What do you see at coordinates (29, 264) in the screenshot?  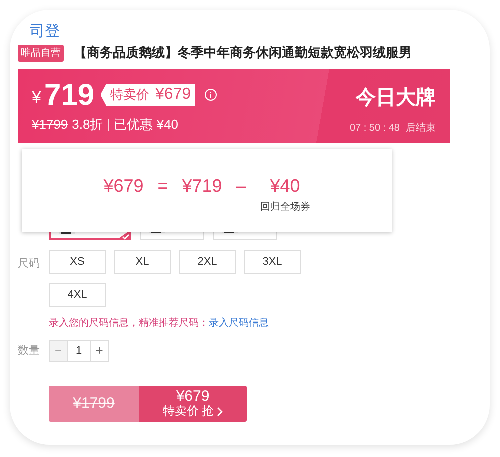 I see `field-label: 尺码` at bounding box center [29, 264].